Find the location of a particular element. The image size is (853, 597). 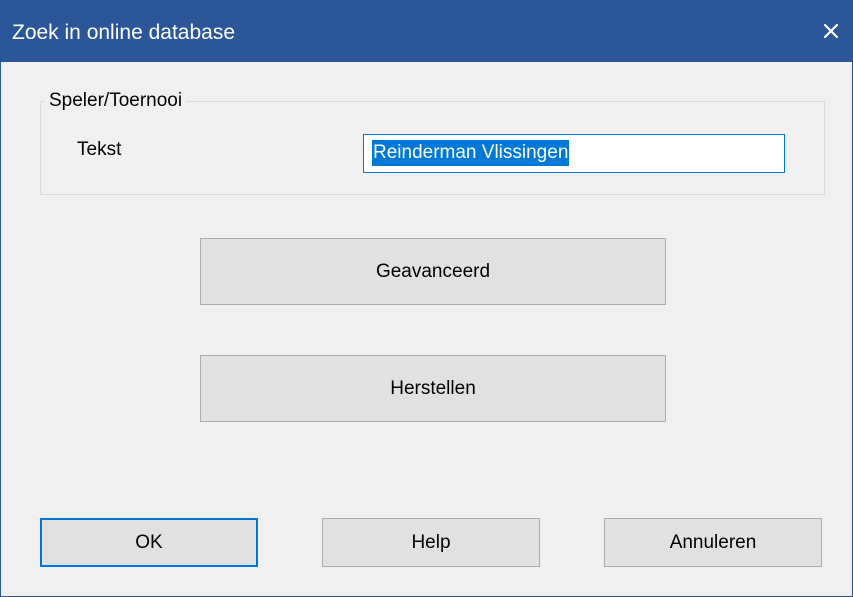

help-button: Help is located at coordinates (431, 542).